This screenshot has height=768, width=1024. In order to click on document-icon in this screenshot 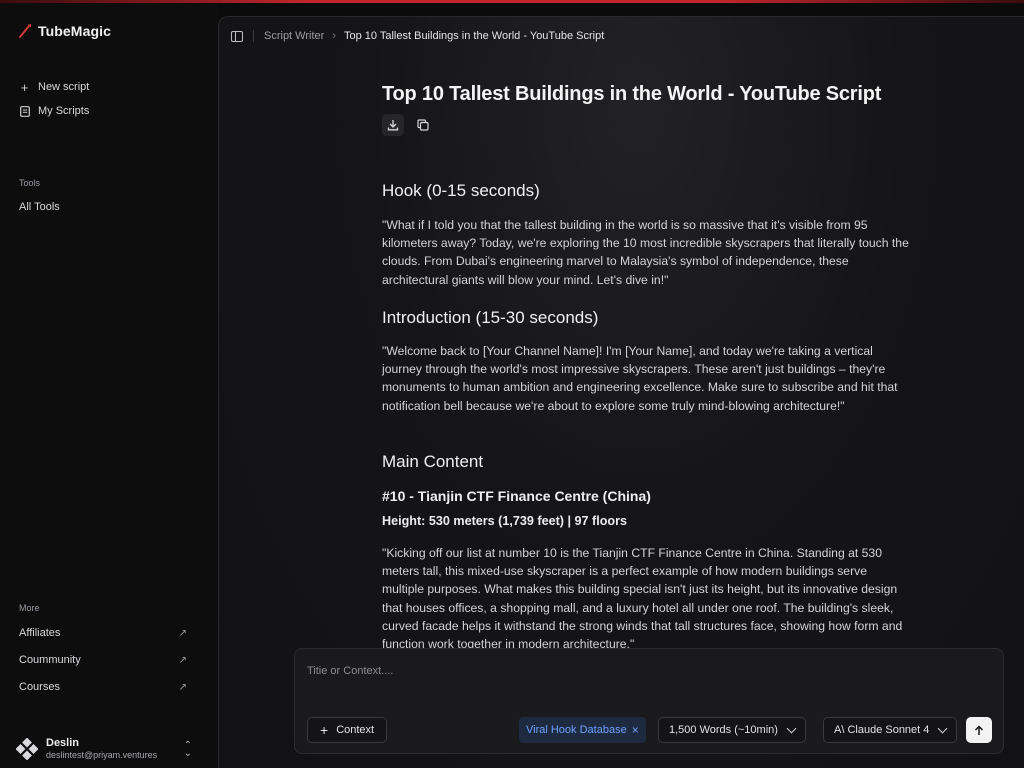, I will do `click(24, 111)`.